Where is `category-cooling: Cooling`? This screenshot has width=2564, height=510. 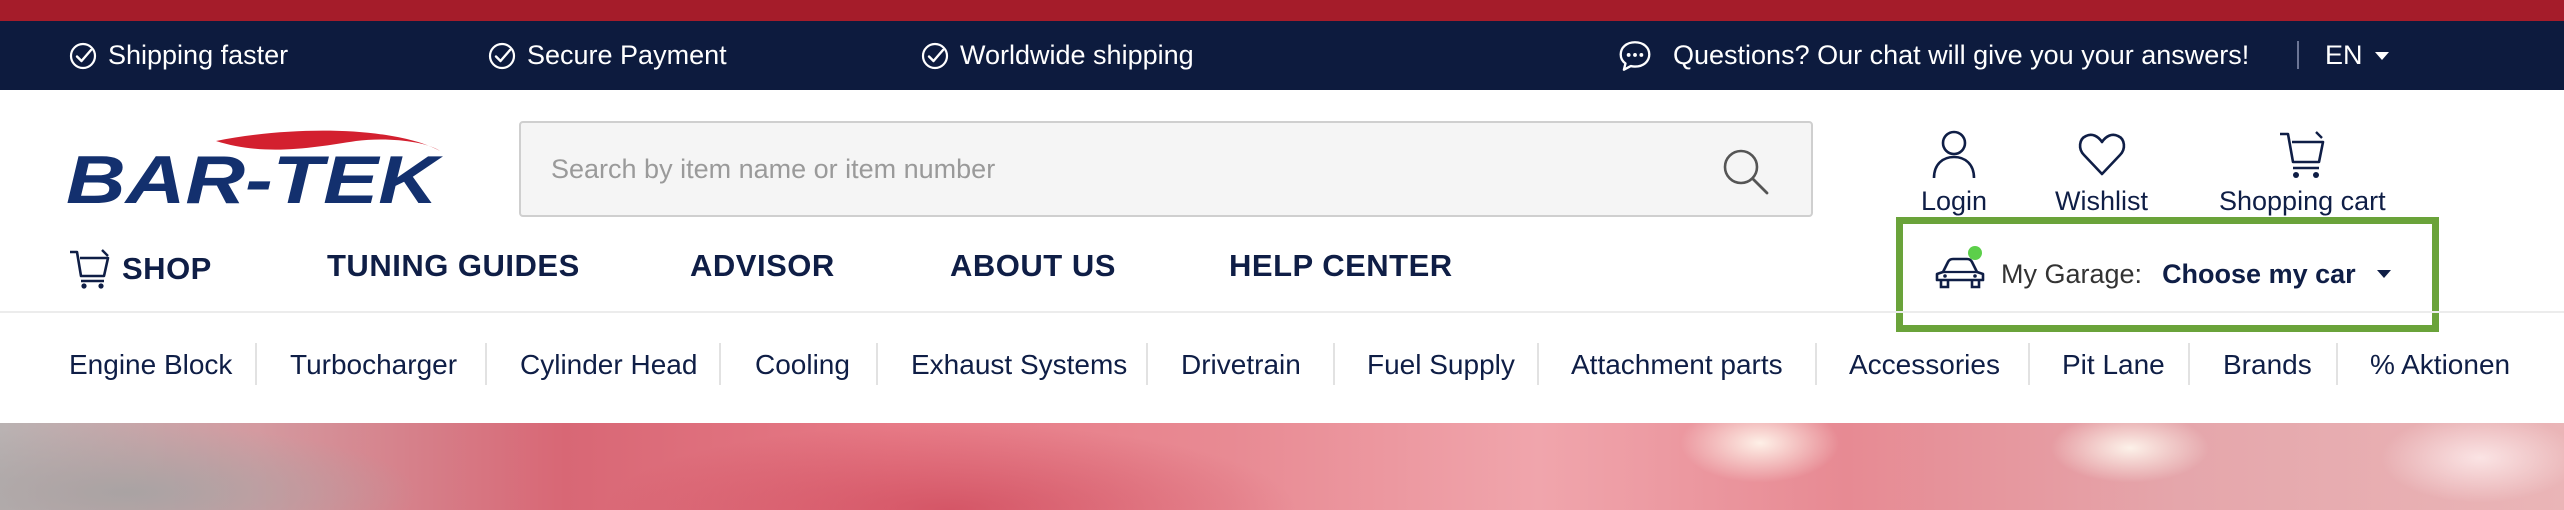 category-cooling: Cooling is located at coordinates (802, 365).